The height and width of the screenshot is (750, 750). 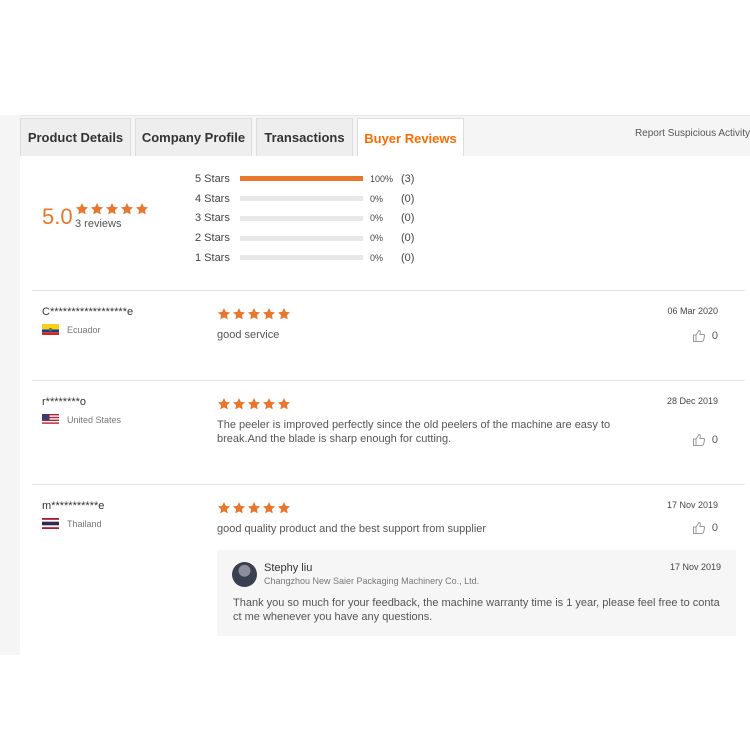 I want to click on review-date: 17 Nov 2019, so click(x=692, y=505).